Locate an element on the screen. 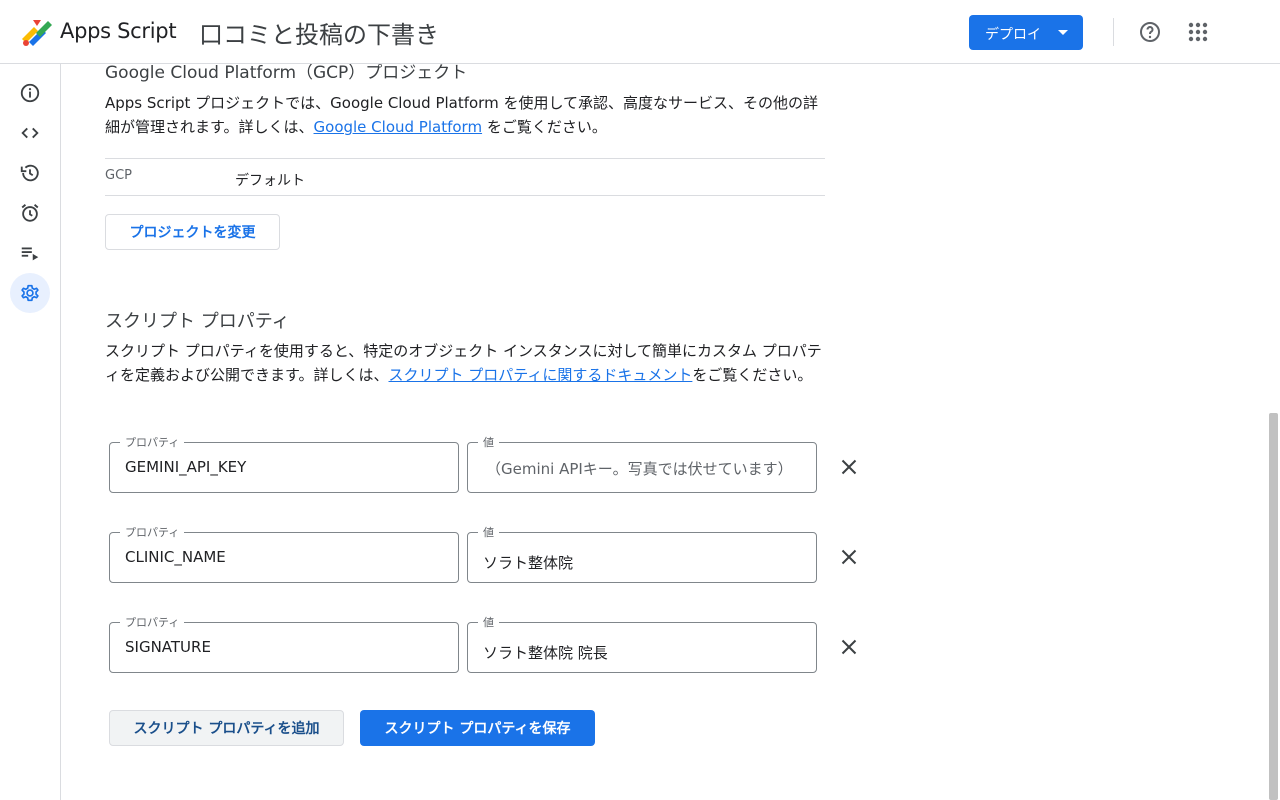 Image resolution: width=1280 pixels, height=800 pixels. code-icon is located at coordinates (30, 133).